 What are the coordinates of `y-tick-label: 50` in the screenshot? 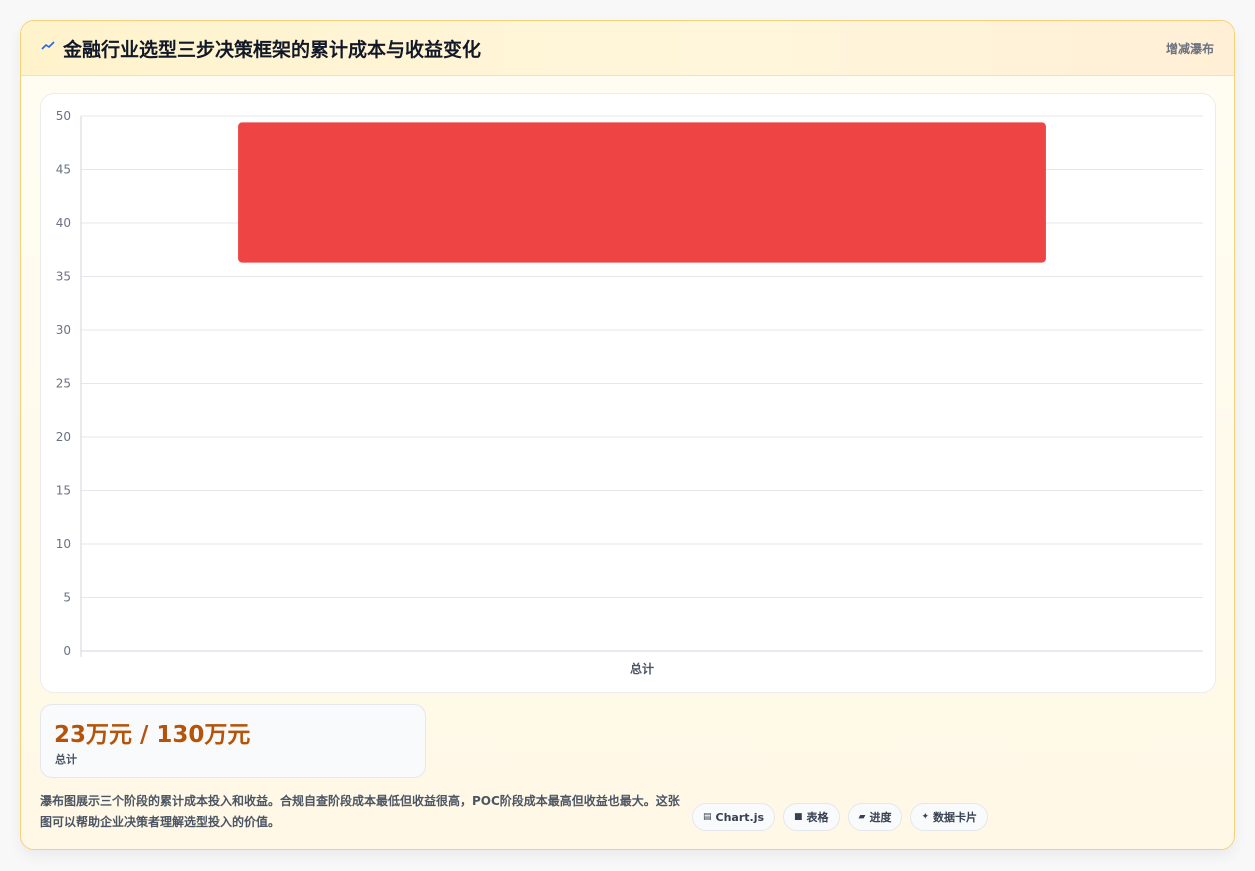 It's located at (63, 116).